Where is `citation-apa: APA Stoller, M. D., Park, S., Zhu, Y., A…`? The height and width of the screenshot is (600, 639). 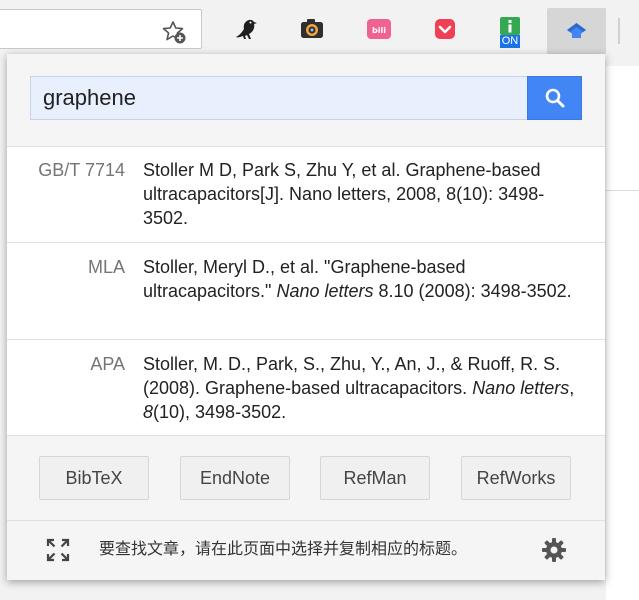 citation-apa: APA Stoller, M. D., Park, S., Zhu, Y., A… is located at coordinates (306, 388).